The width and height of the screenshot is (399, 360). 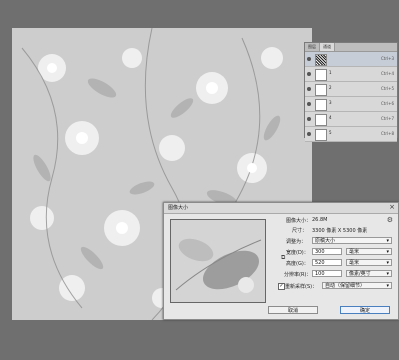 I want to click on layer-shortcut: Ctrl+3, so click(x=387, y=58).